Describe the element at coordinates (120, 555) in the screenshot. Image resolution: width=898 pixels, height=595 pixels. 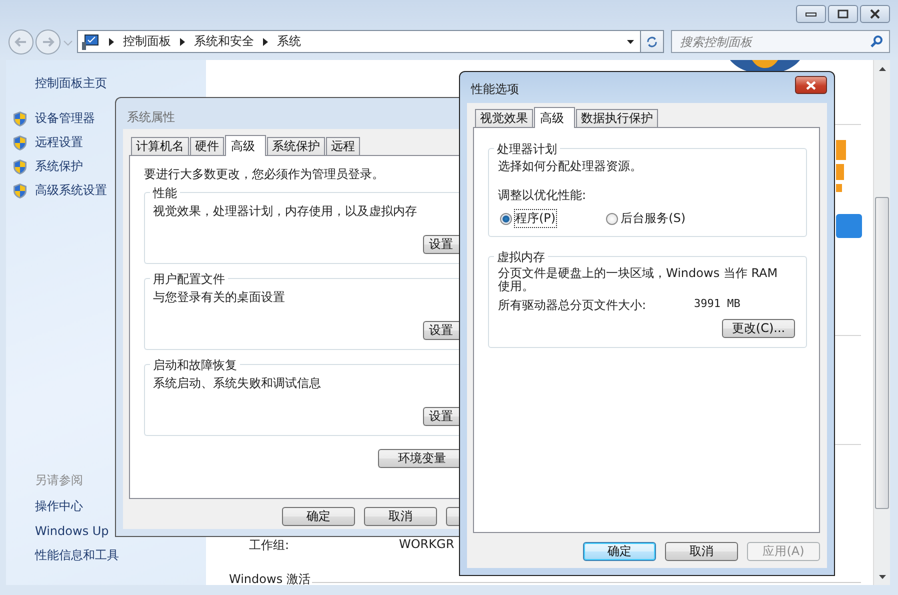
I see `sidebar-link: 性能信息和工具` at that location.